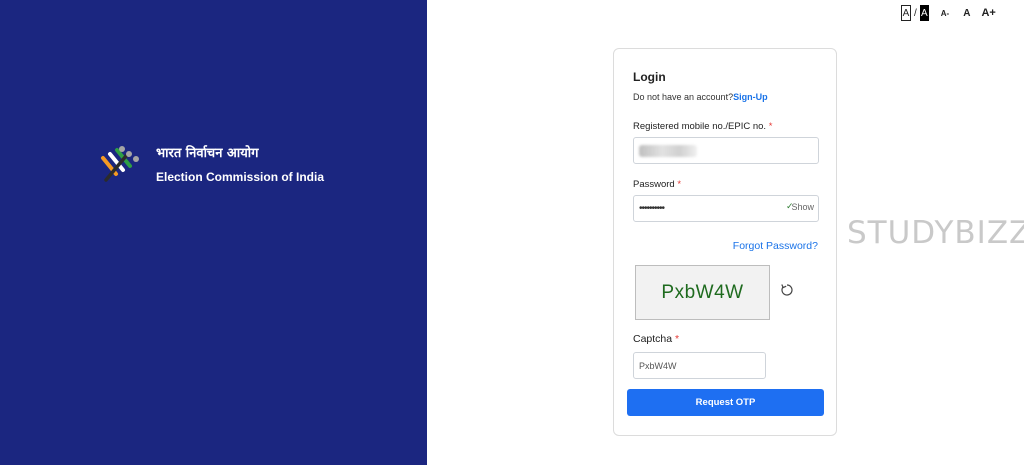 The height and width of the screenshot is (465, 1024). Describe the element at coordinates (653, 339) in the screenshot. I see `captcha-label-text: Captcha` at that location.